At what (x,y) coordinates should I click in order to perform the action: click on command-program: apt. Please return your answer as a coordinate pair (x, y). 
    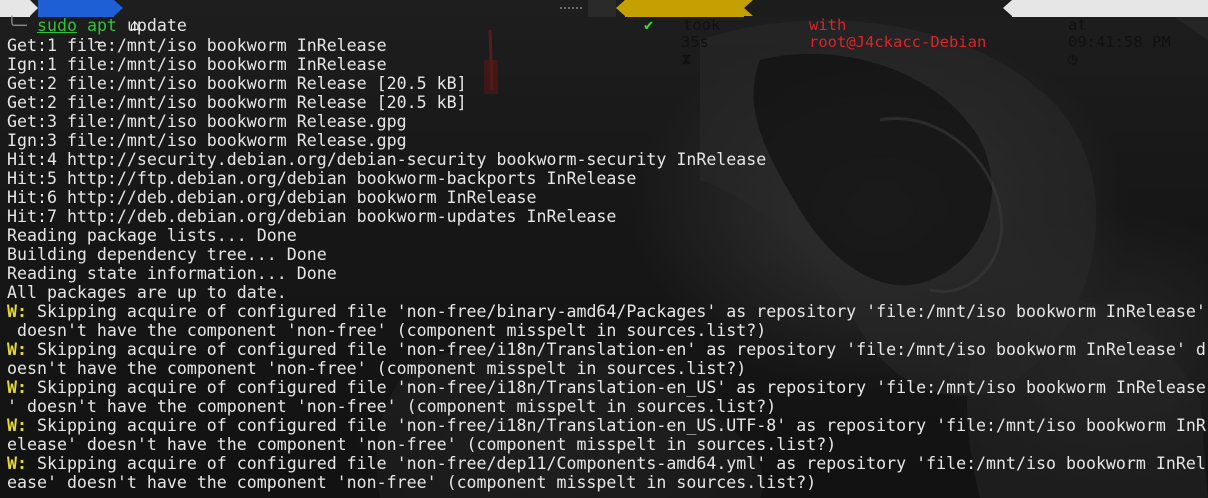
    Looking at the image, I should click on (101, 25).